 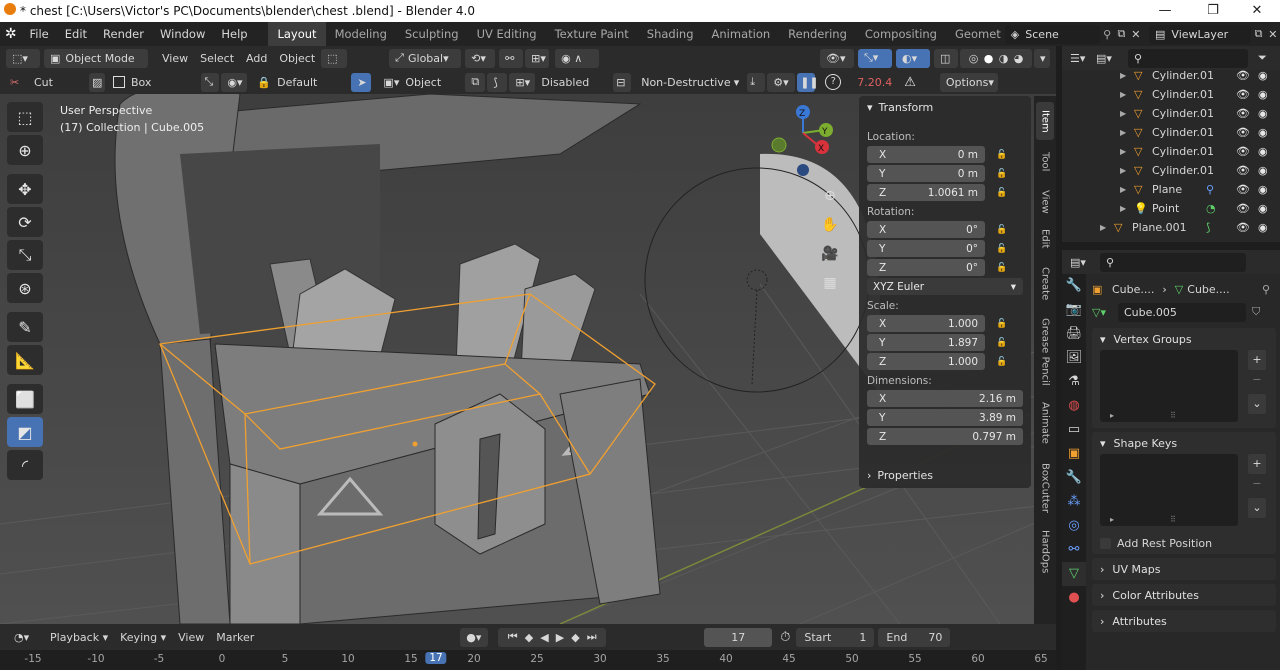 What do you see at coordinates (1171, 208) in the screenshot?
I see `outliner-item: ▶ 💡 Point ◔ 👁 ◉` at bounding box center [1171, 208].